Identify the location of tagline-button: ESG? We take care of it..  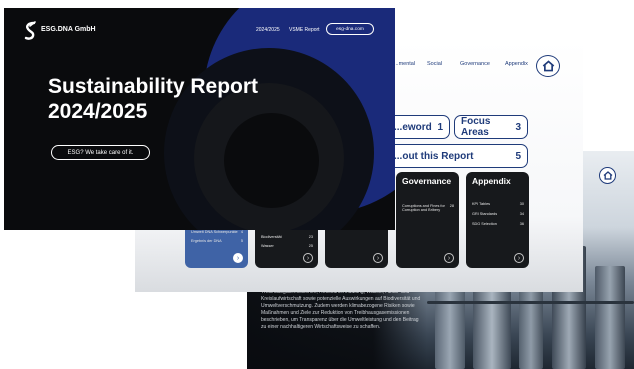
(100, 152).